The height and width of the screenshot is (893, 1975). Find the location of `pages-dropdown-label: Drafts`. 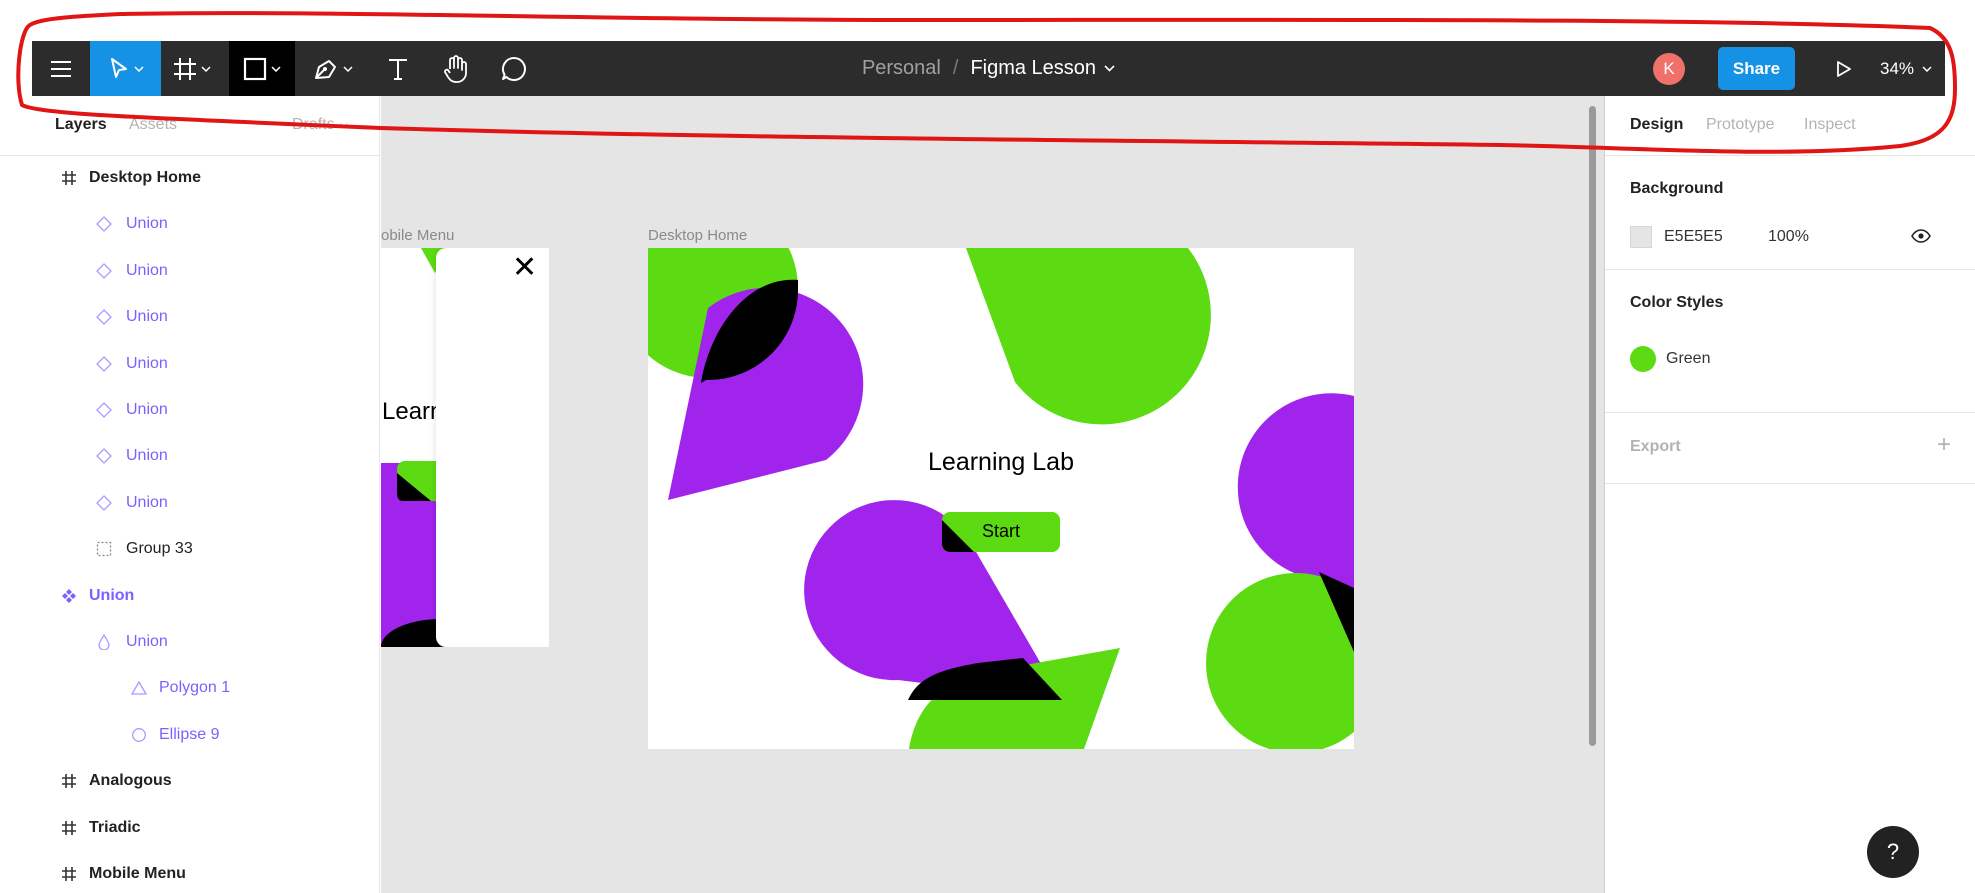

pages-dropdown-label: Drafts is located at coordinates (313, 124).